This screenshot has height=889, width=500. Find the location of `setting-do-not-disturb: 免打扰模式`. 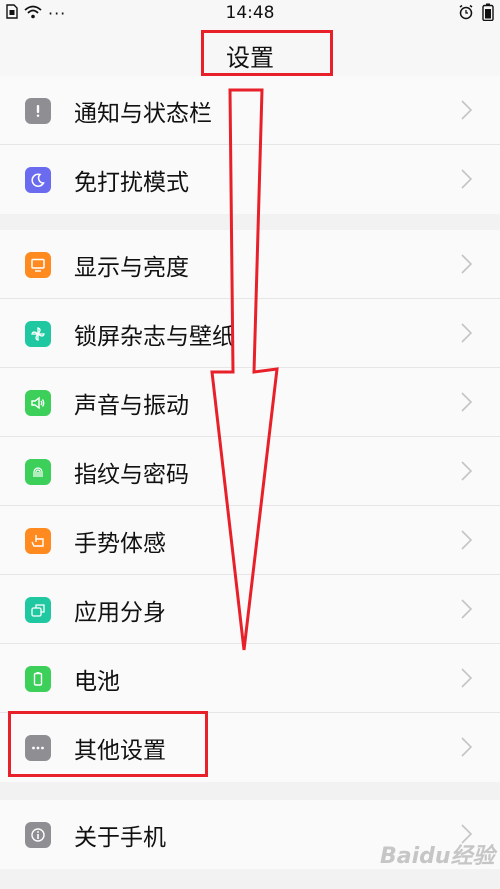

setting-do-not-disturb: 免打扰模式 is located at coordinates (250, 179).